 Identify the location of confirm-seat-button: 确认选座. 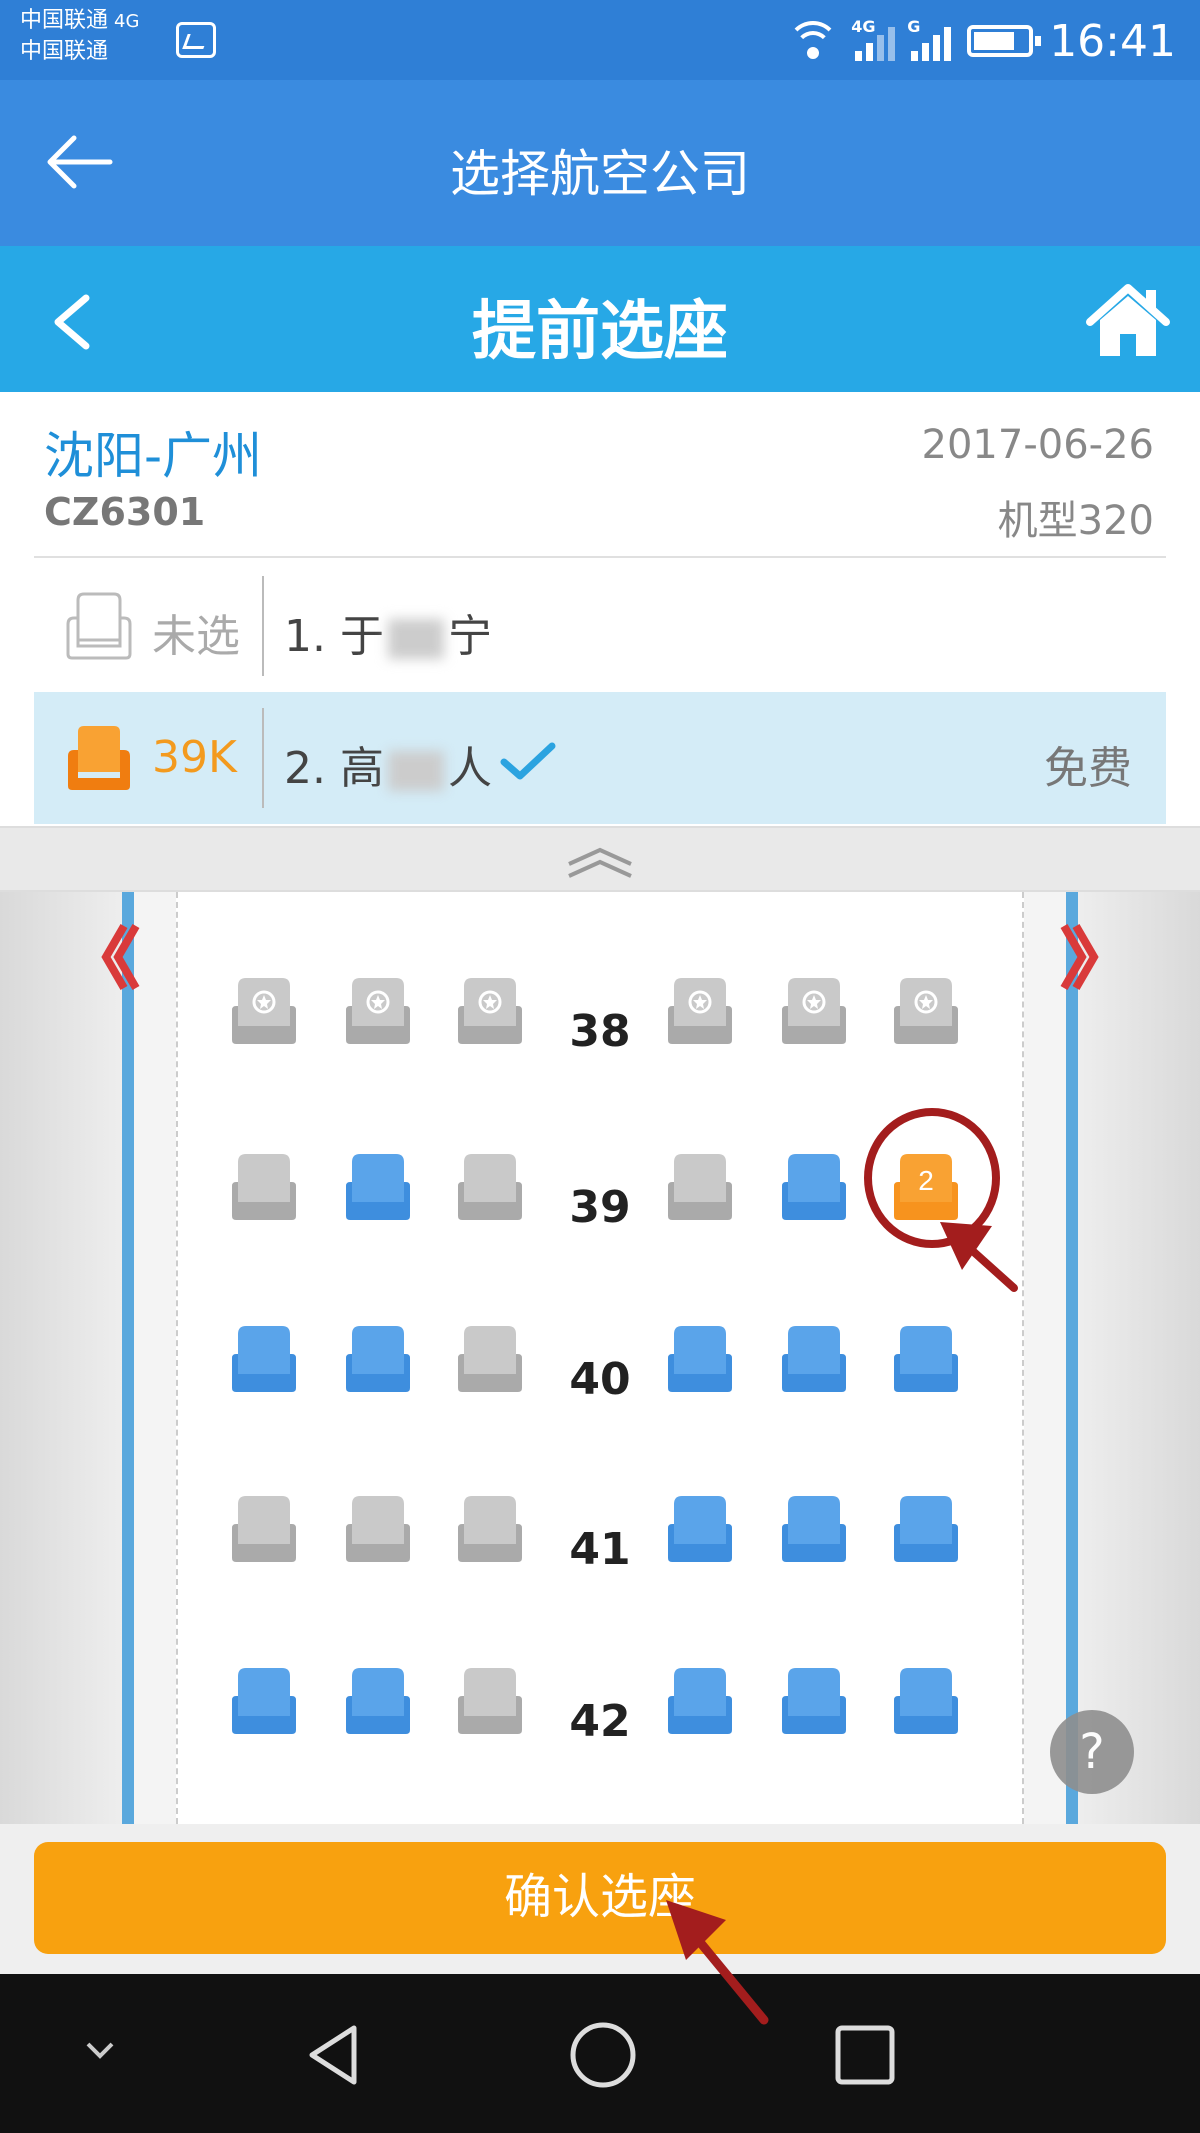
(600, 1898).